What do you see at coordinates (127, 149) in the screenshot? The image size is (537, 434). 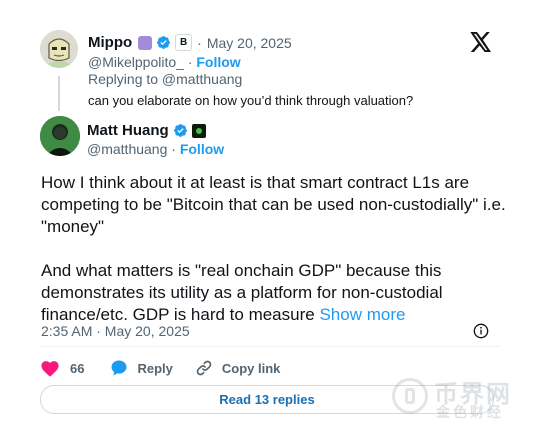 I see `tweet-handle: @matthuang` at bounding box center [127, 149].